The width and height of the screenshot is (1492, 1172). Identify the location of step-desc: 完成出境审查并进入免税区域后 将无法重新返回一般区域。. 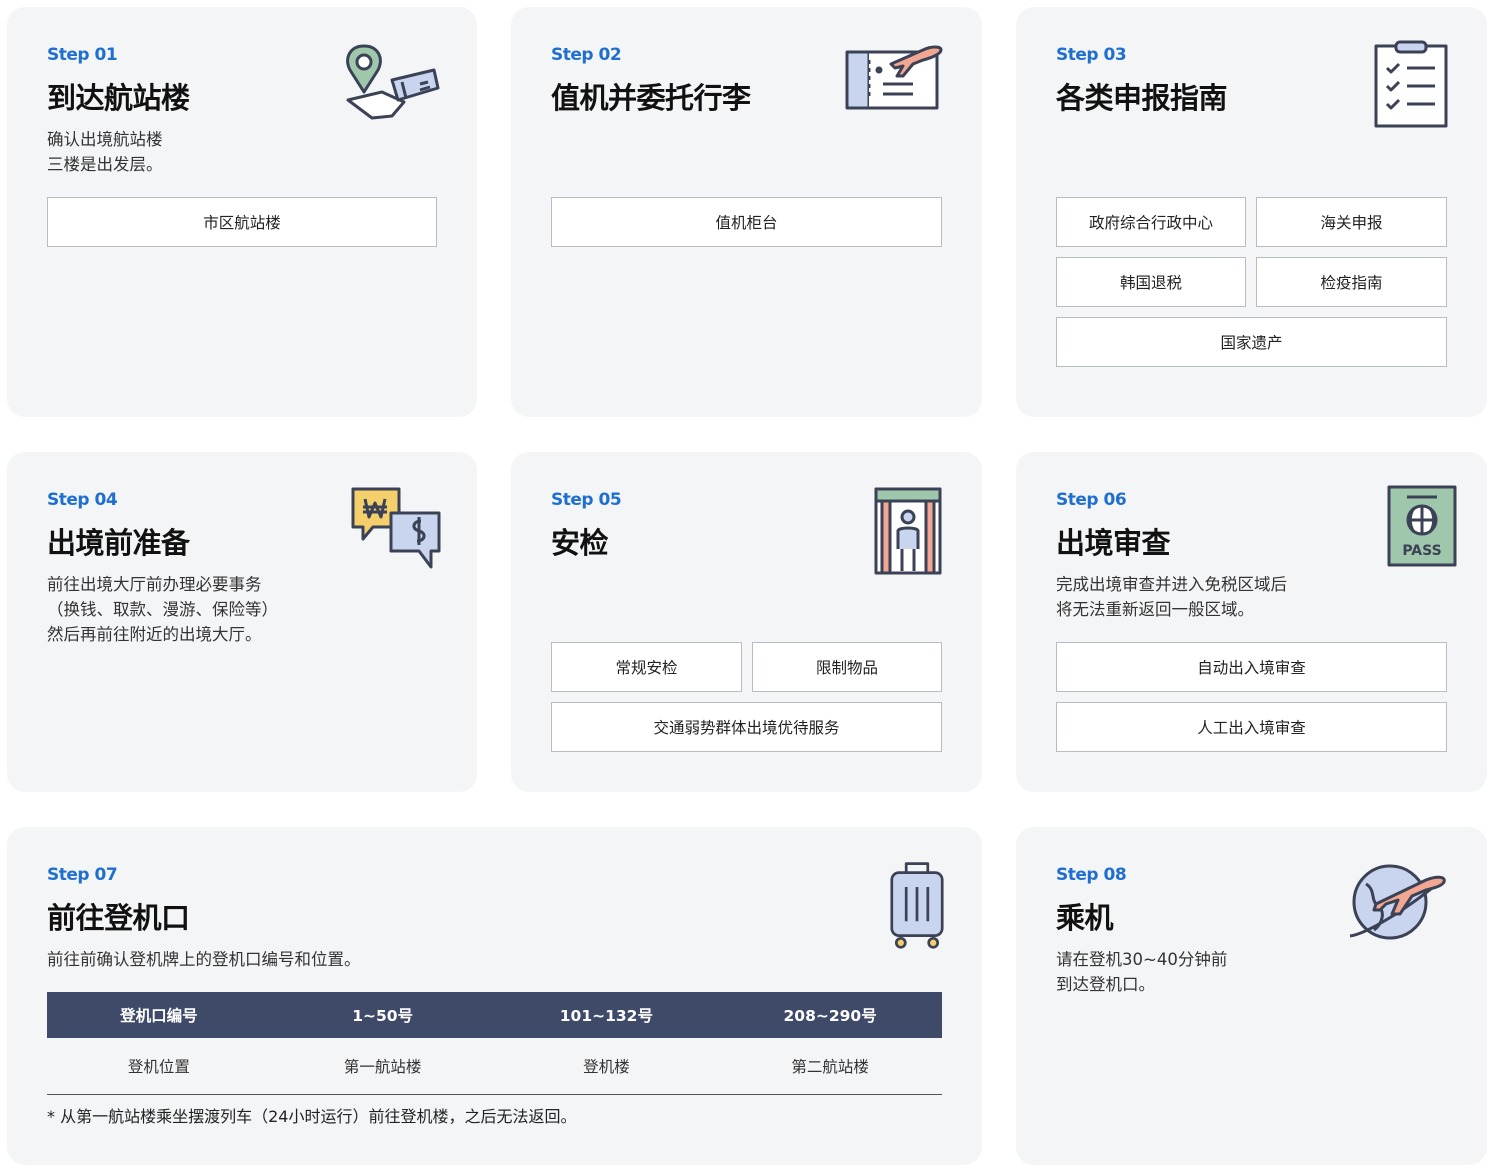
(1171, 597).